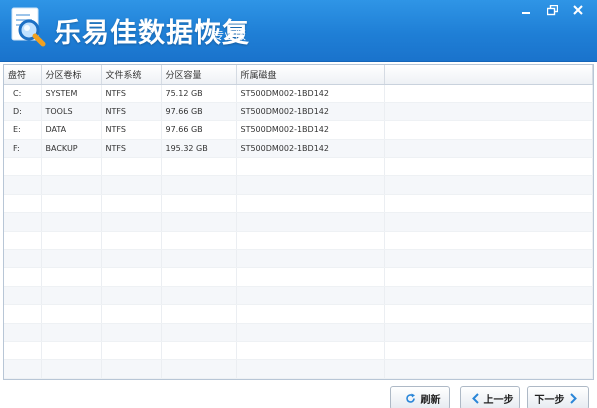  What do you see at coordinates (549, 400) in the screenshot?
I see `next-step-label: 下一步` at bounding box center [549, 400].